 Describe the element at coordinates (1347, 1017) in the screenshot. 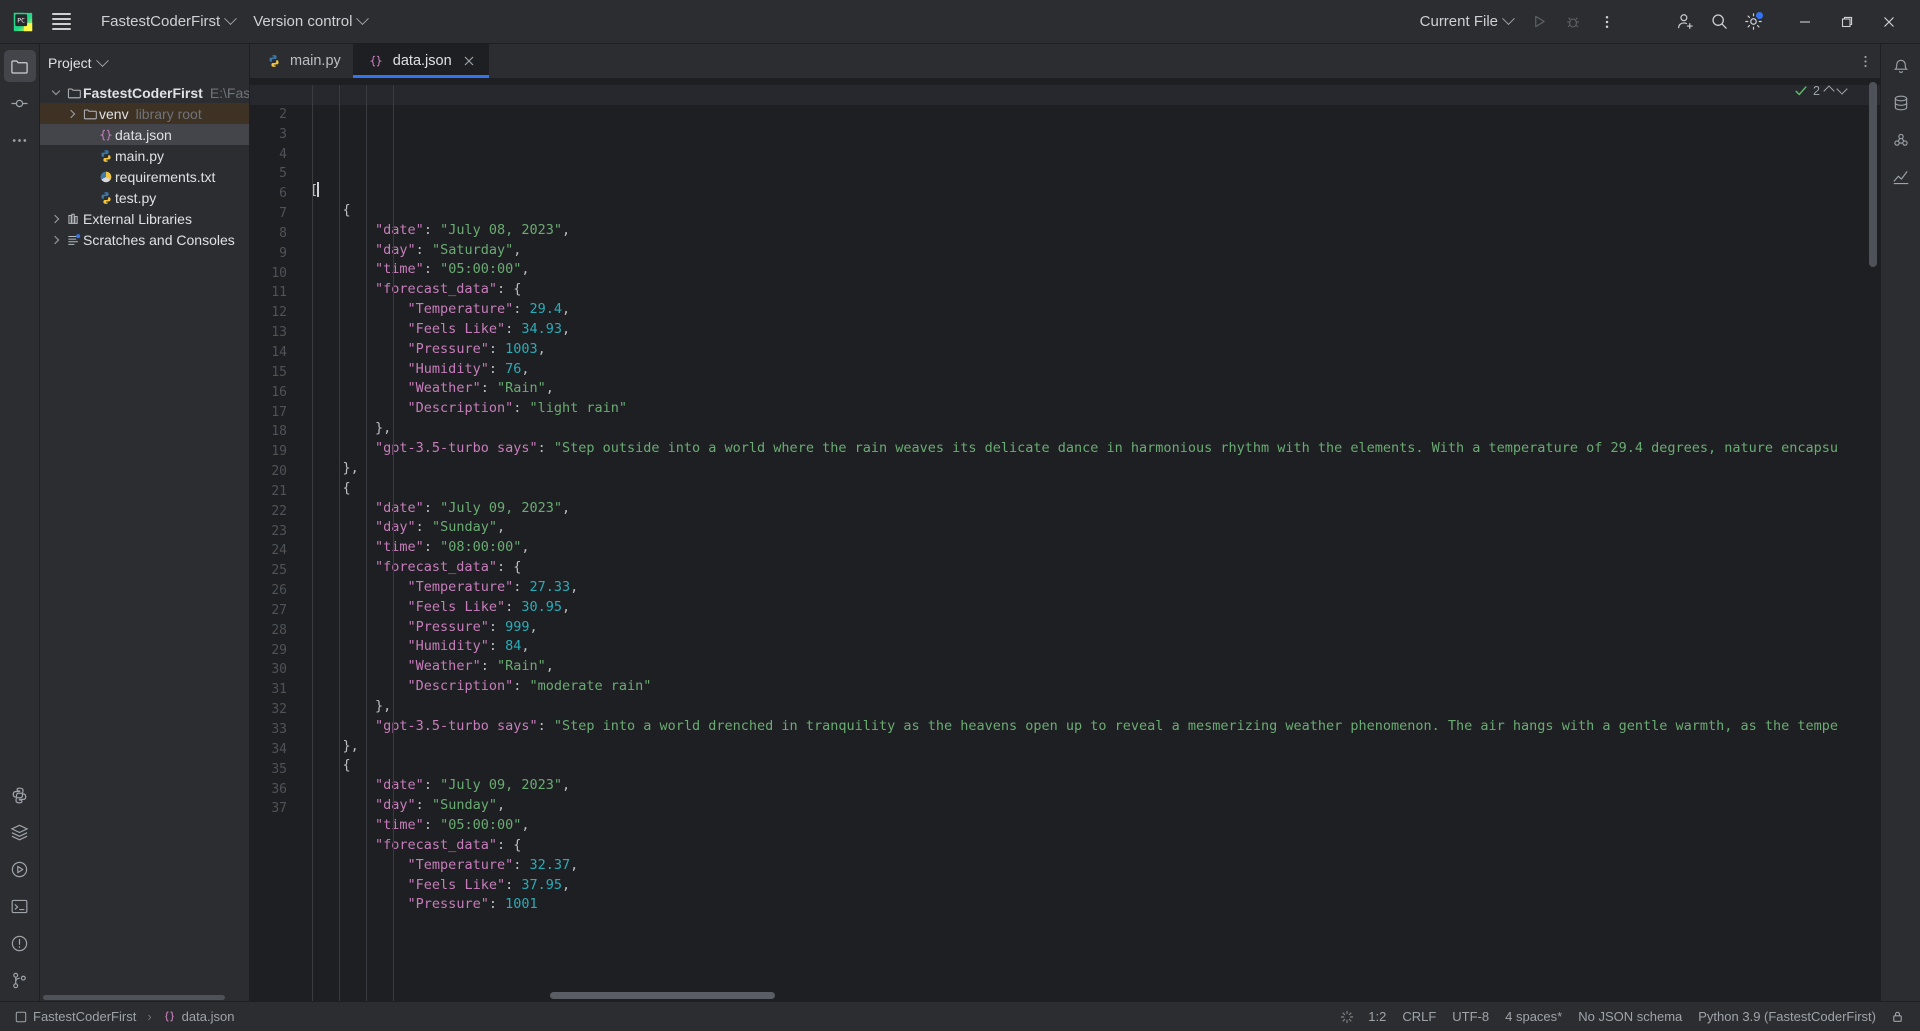

I see `loading-spinner-icon` at that location.